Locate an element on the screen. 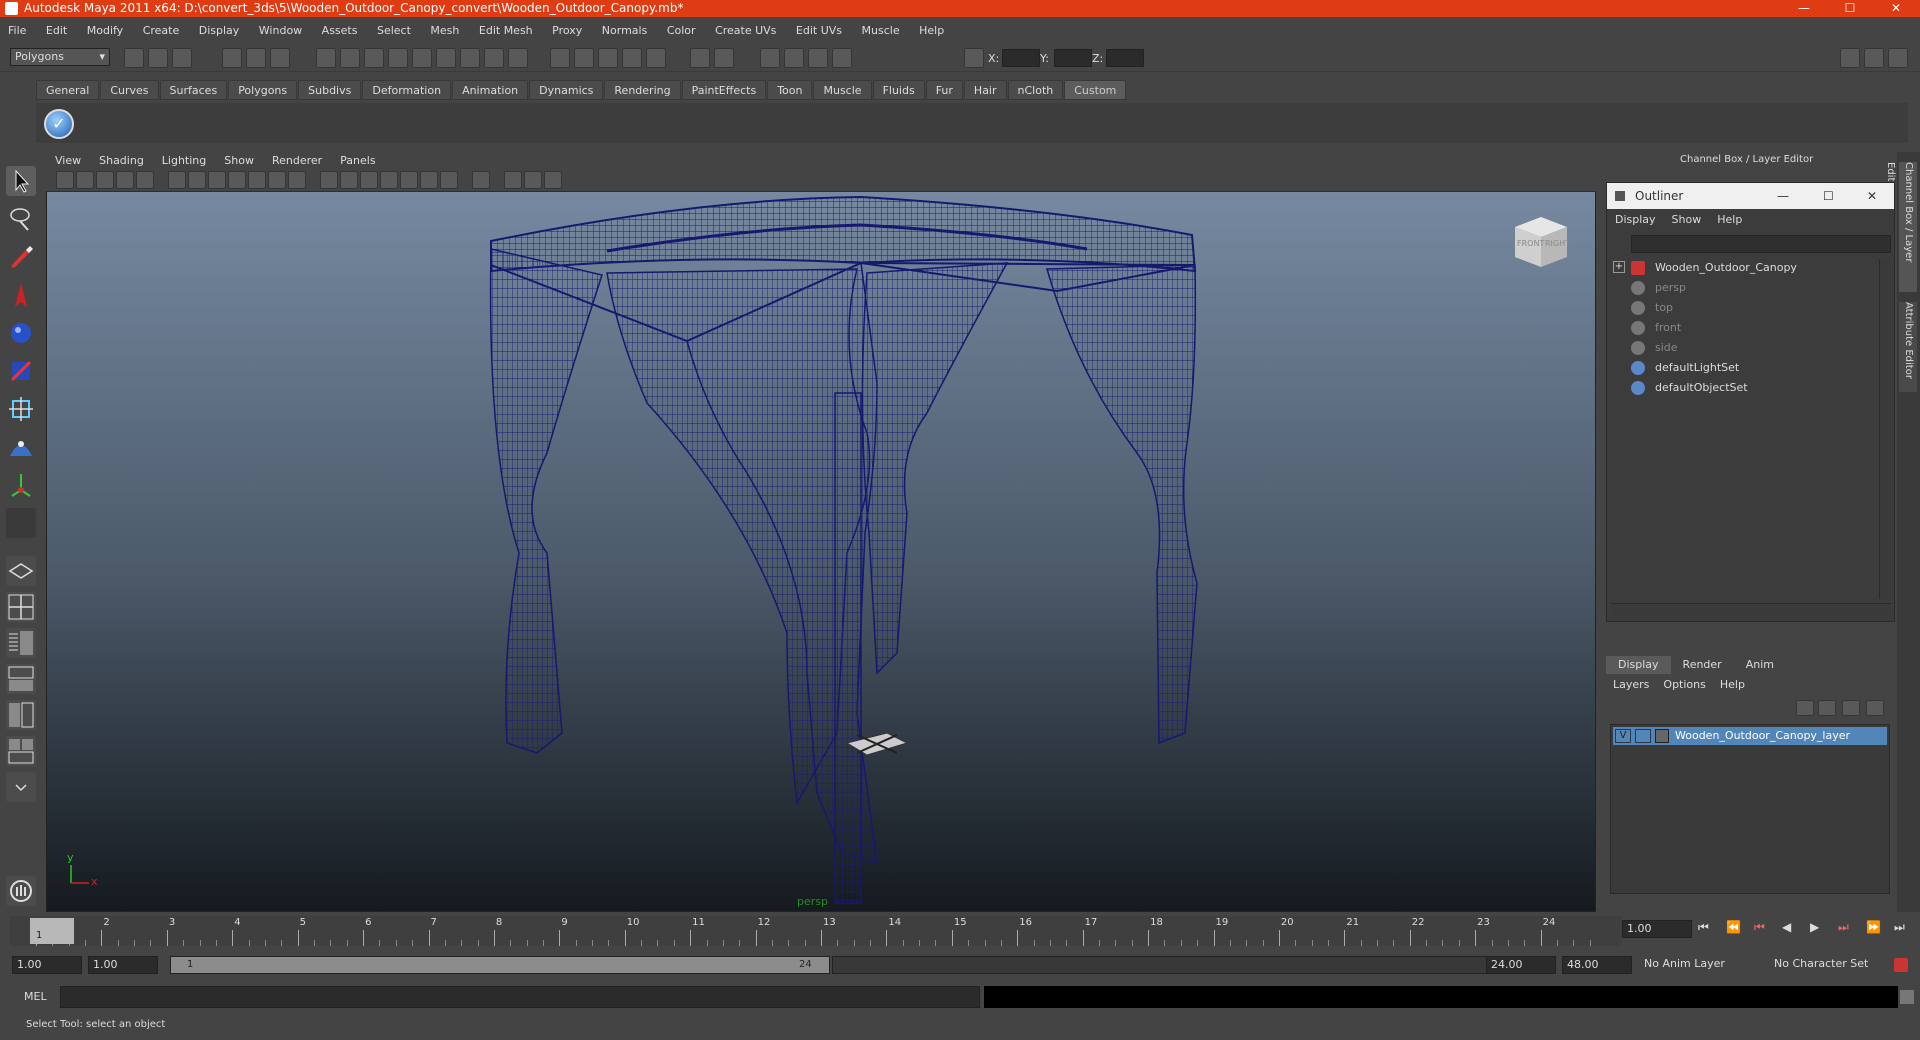 This screenshot has height=1040, width=1920. minimize-button: — is located at coordinates (1804, 8).